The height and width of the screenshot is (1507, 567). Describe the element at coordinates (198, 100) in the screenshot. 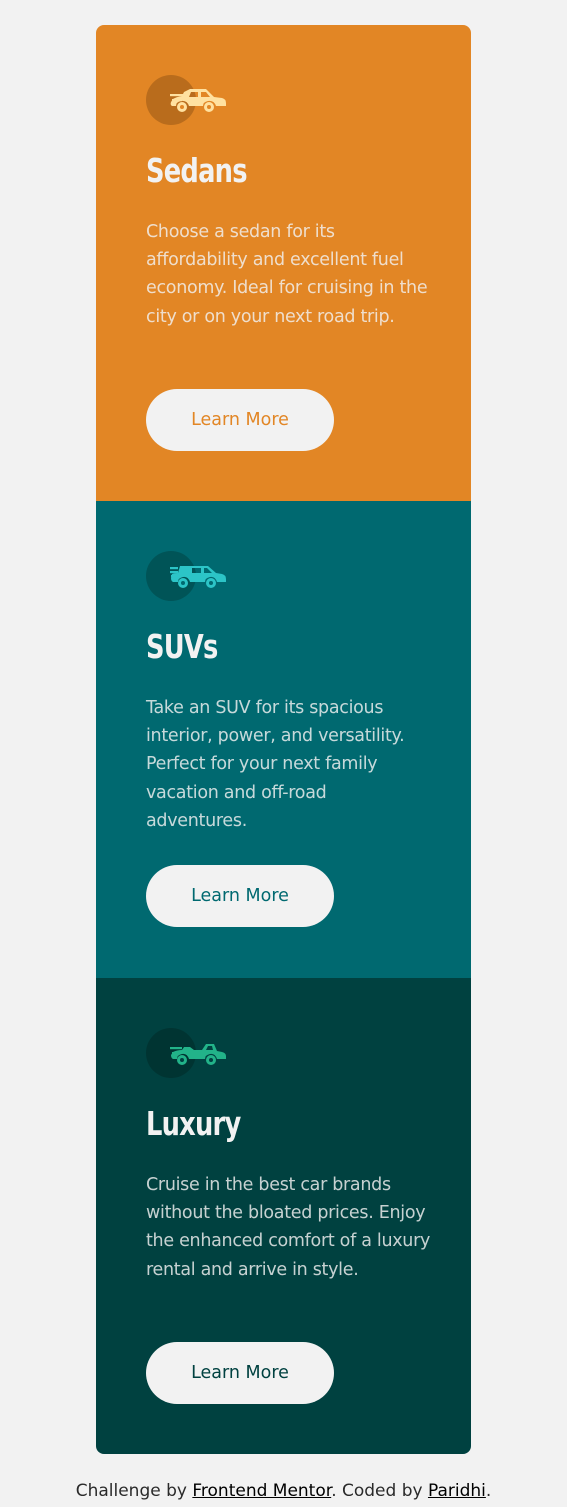

I see `sedan-shape` at that location.